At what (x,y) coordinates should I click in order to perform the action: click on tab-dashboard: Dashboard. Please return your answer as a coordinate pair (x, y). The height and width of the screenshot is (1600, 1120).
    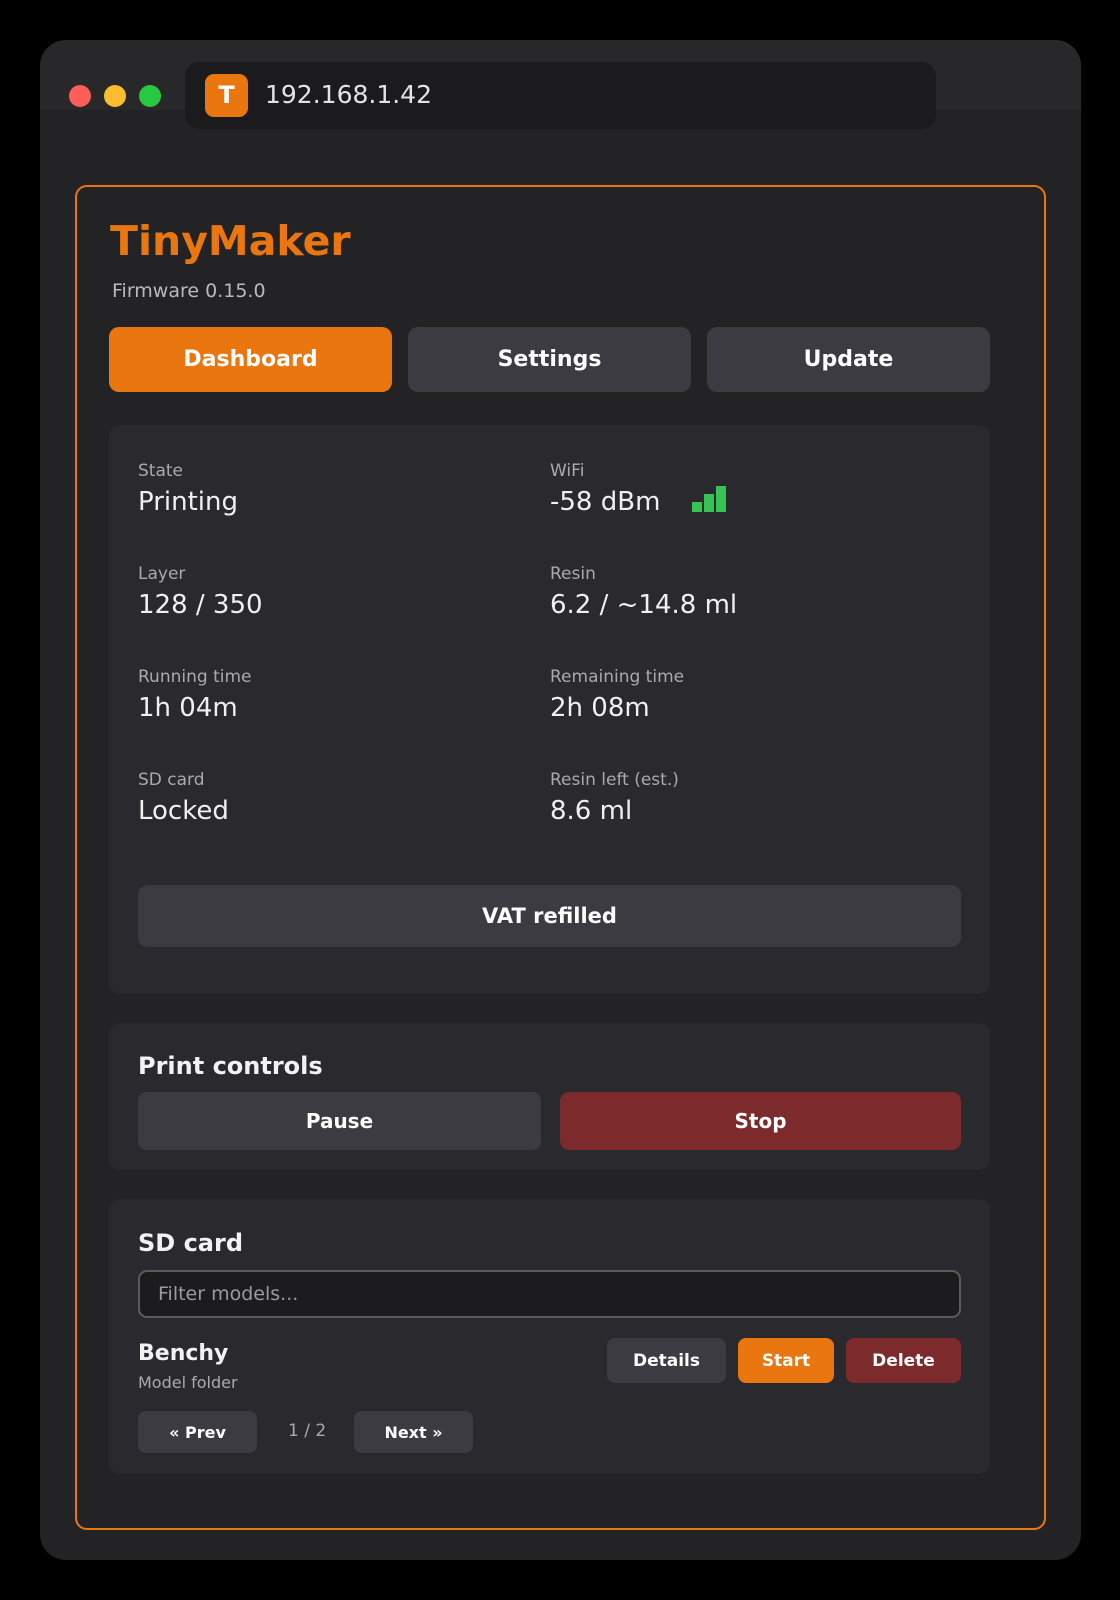
    Looking at the image, I should click on (250, 359).